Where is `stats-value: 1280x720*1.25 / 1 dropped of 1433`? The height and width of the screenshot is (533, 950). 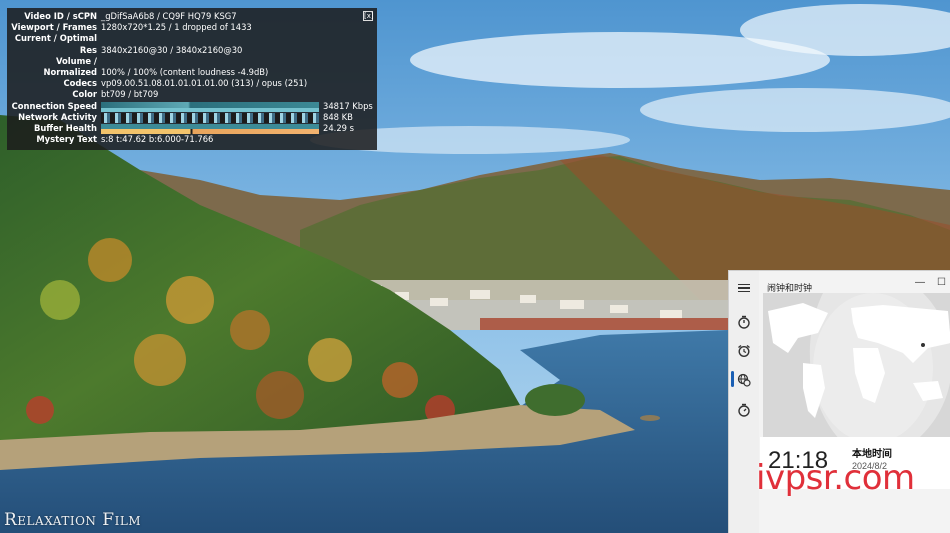
stats-value: 1280x720*1.25 / 1 dropped of 1433 is located at coordinates (176, 27).